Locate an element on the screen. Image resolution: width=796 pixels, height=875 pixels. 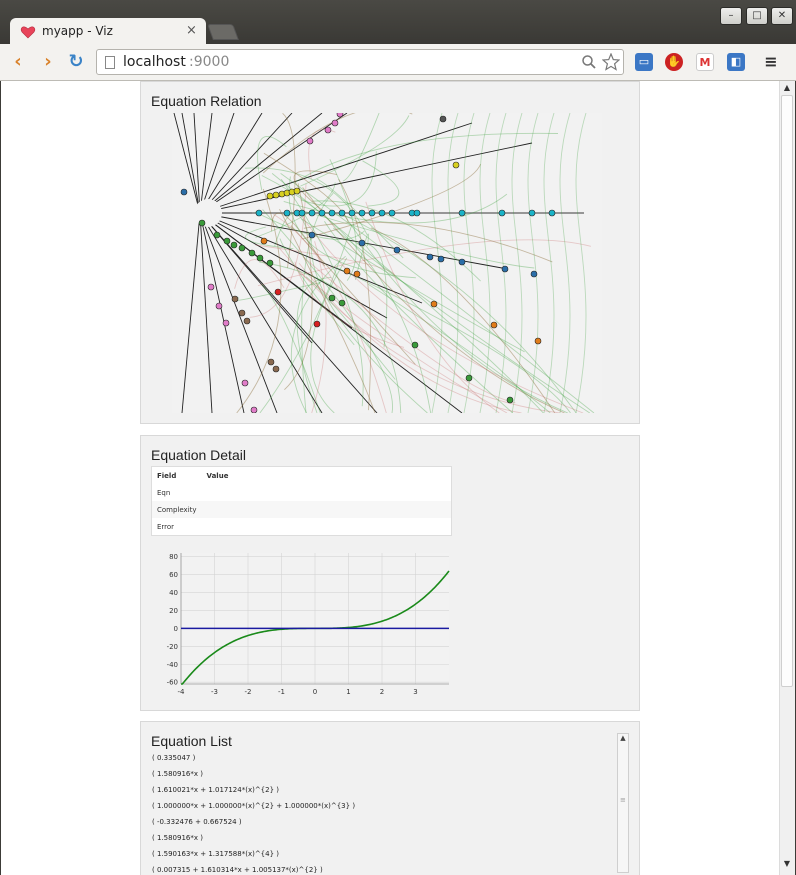
gmail-icon: M is located at coordinates (705, 62).